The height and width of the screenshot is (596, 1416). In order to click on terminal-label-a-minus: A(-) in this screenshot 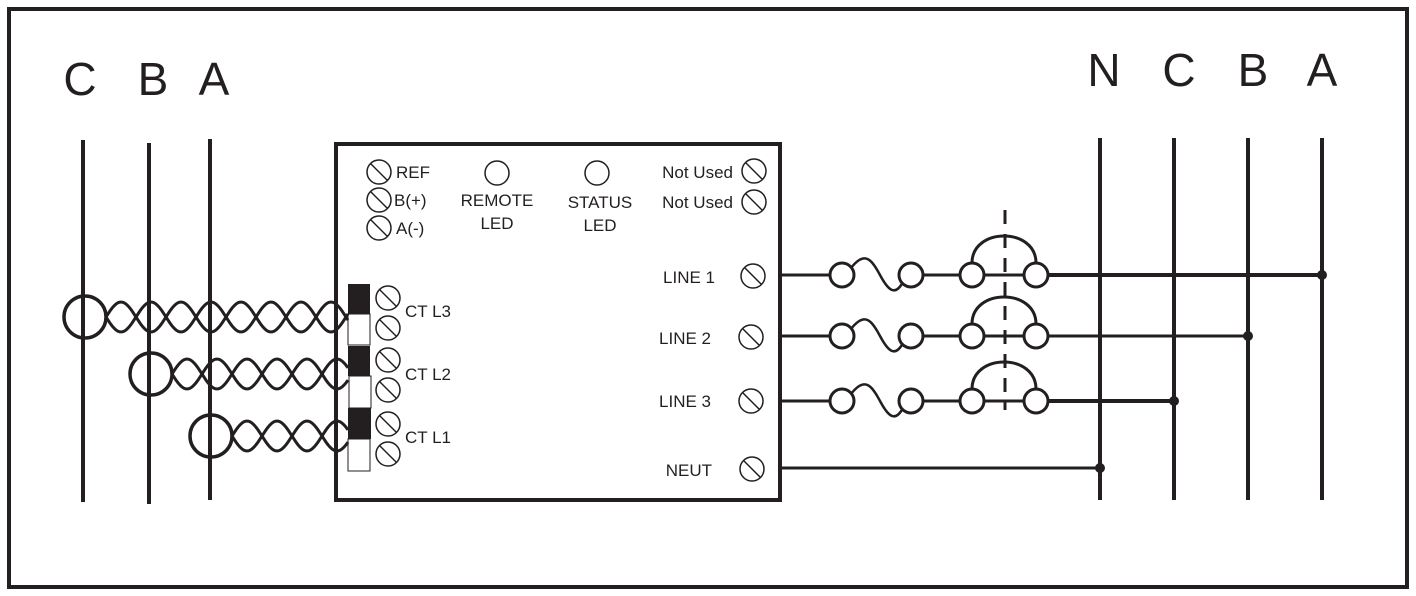, I will do `click(410, 228)`.